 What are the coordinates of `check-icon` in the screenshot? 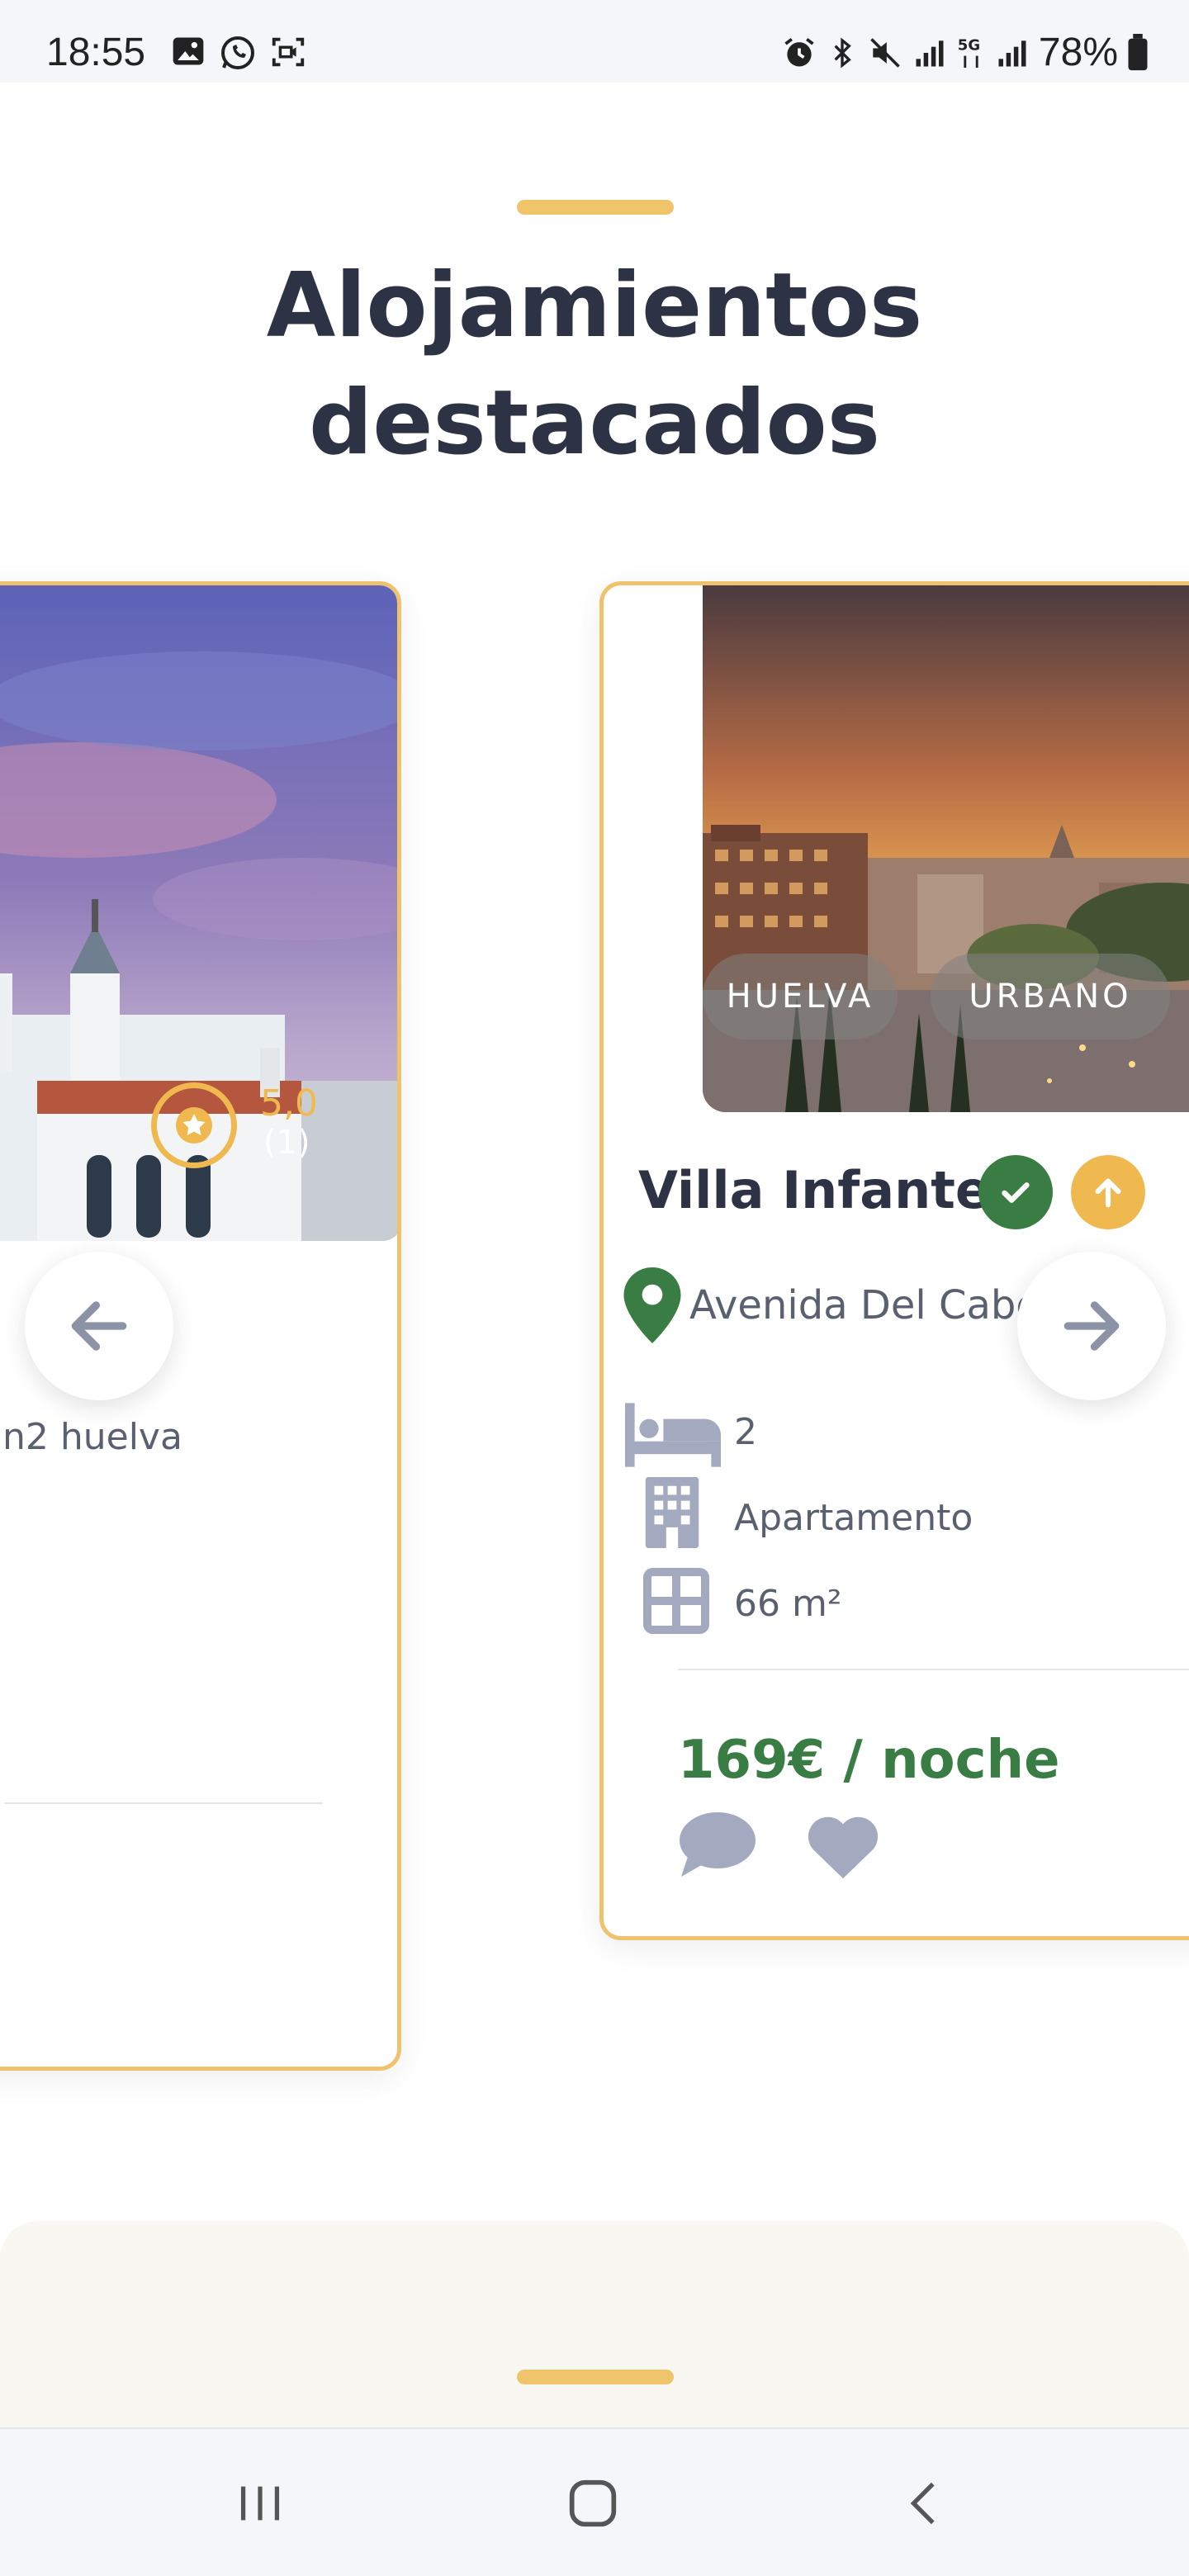 It's located at (1016, 1192).